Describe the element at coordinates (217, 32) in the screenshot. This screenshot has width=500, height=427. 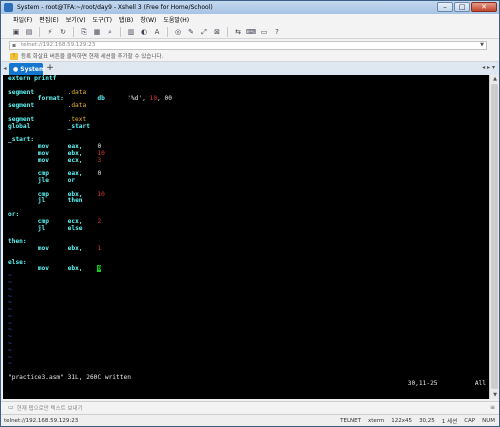
I see `lock-icon: ⊠` at that location.